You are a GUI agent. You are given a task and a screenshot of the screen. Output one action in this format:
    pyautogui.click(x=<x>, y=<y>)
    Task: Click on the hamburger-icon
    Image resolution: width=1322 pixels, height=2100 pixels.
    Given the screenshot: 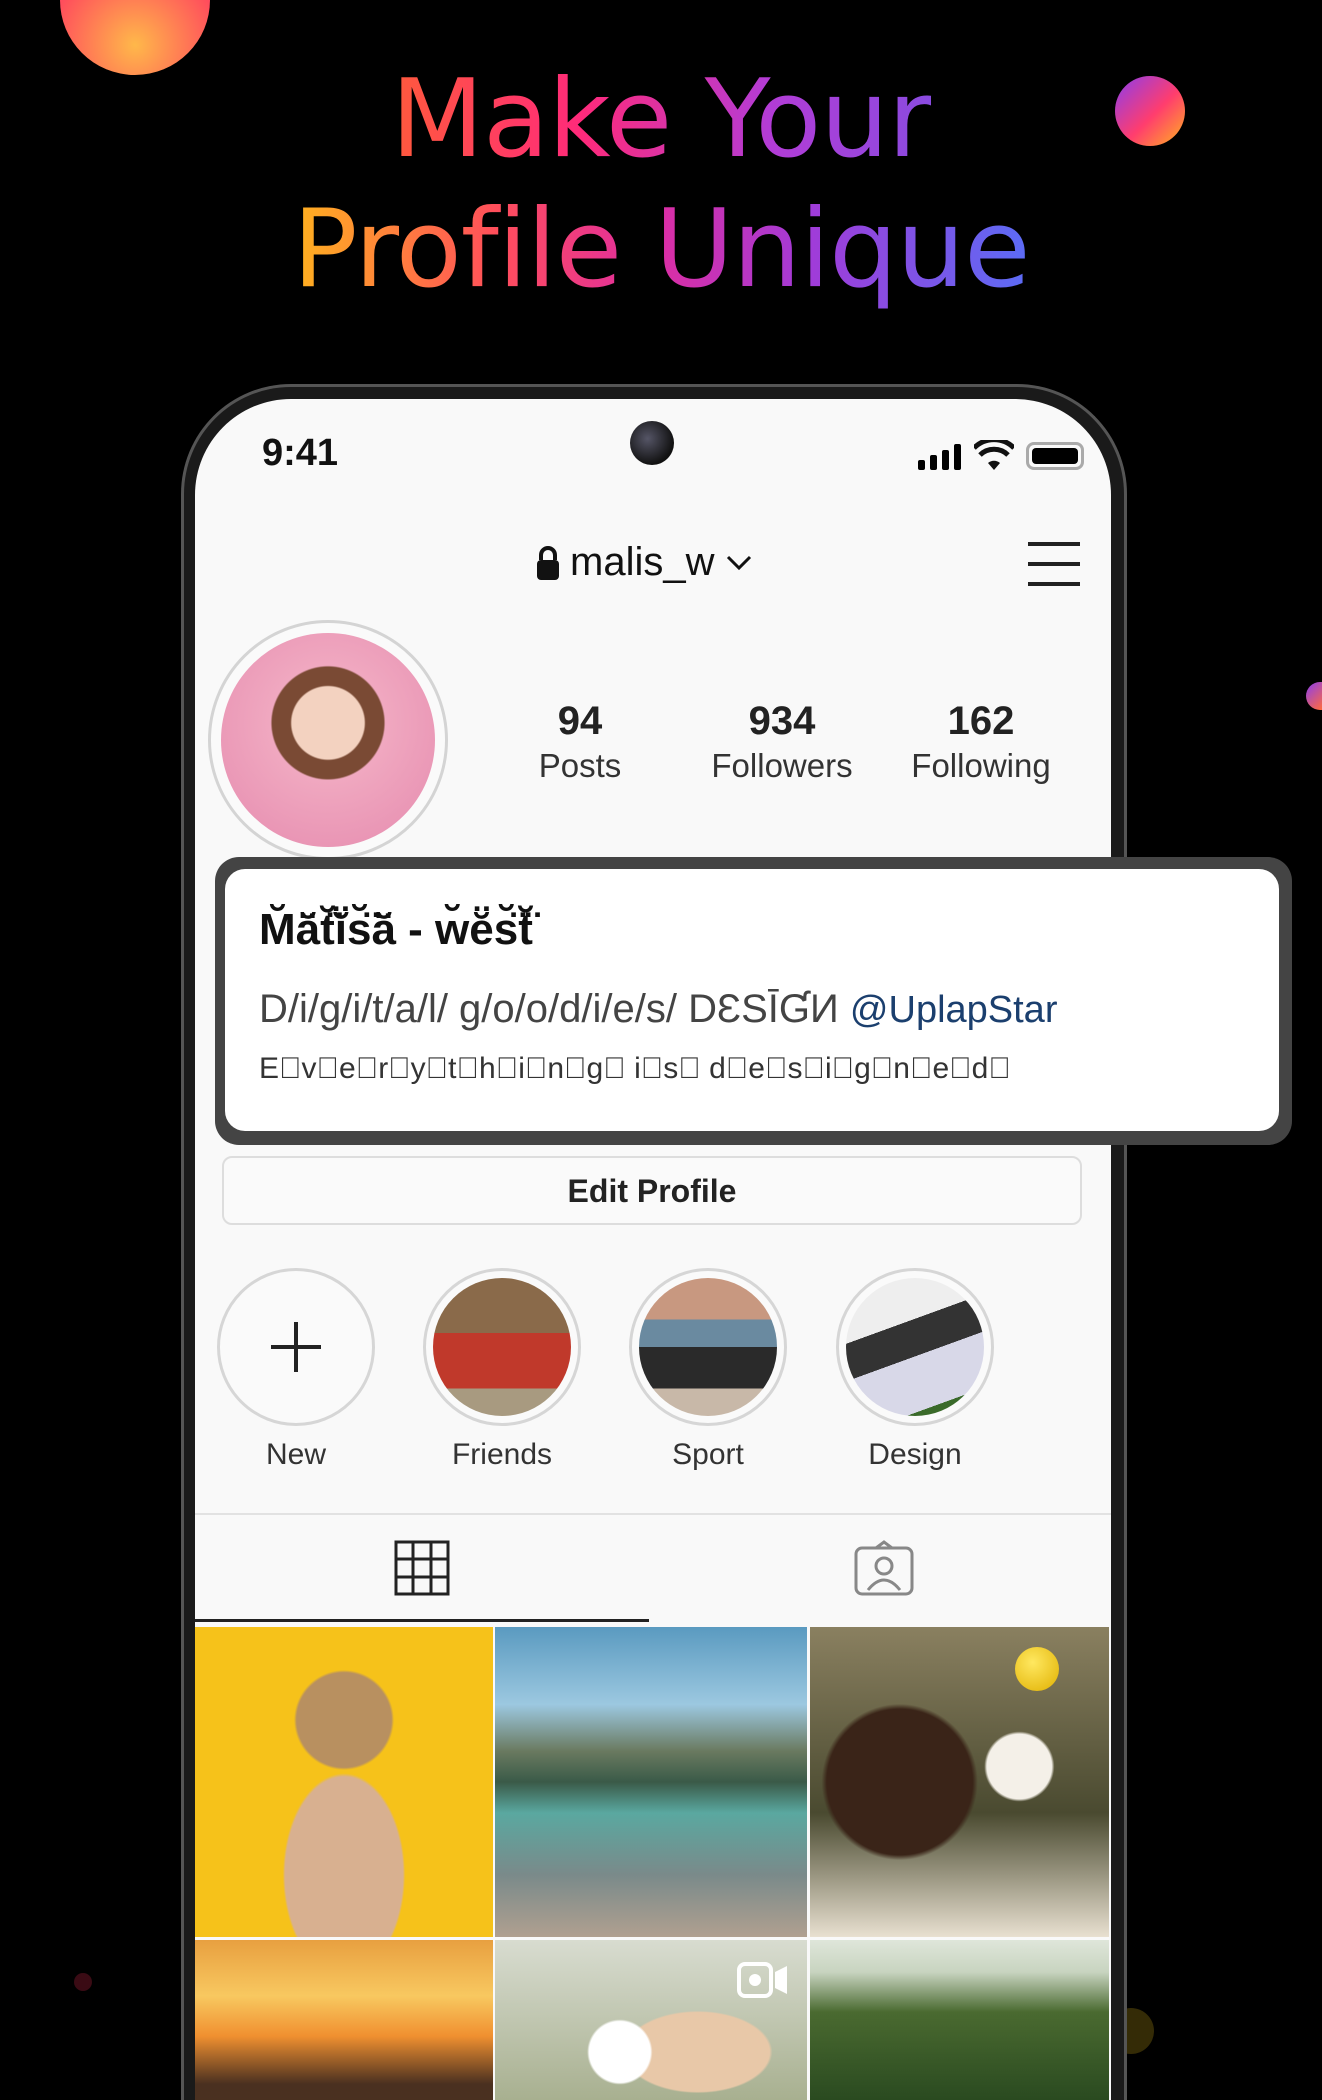 What is the action you would take?
    pyautogui.click(x=1054, y=564)
    